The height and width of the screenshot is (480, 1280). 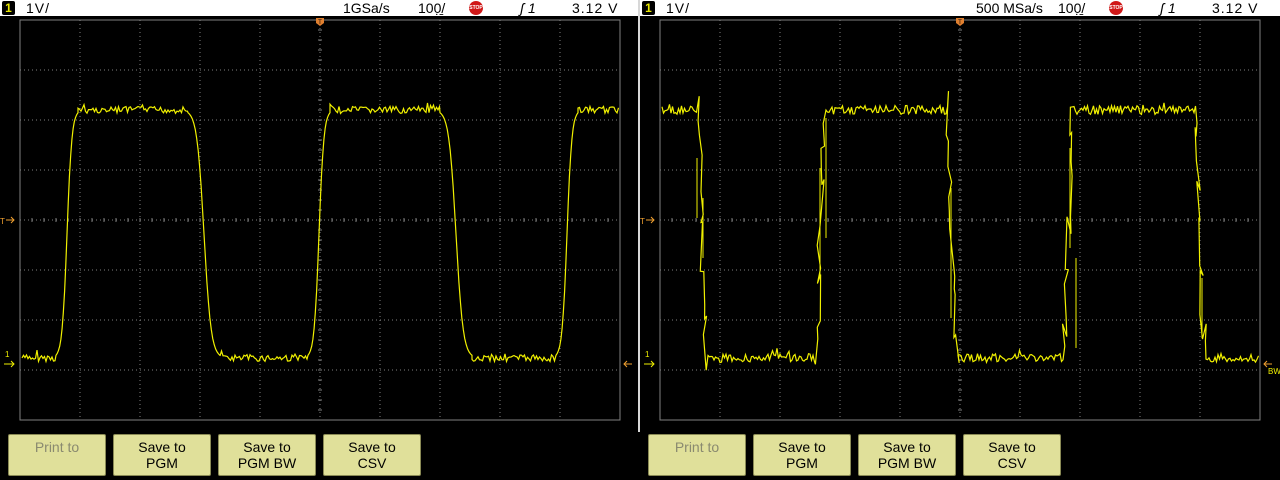 I want to click on status-bar: 1 1V/ 500 MSa/s 100̣̱/ STOP ʃ 1 3.12 V, so click(x=960, y=8).